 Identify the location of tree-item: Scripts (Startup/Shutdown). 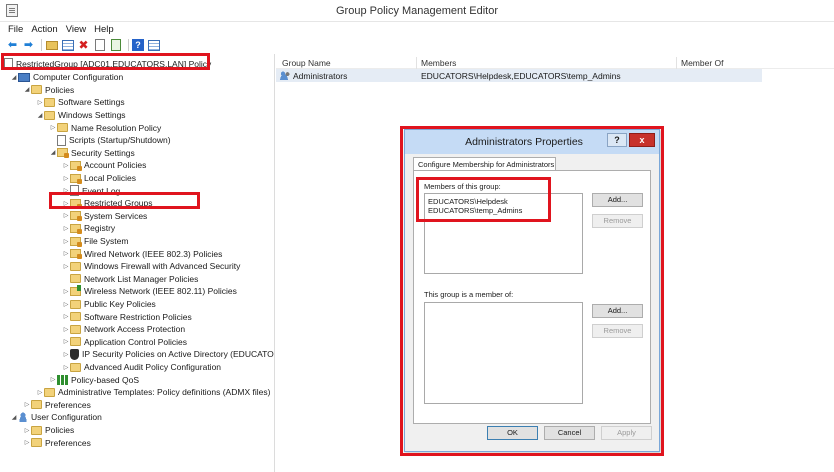
(110, 140).